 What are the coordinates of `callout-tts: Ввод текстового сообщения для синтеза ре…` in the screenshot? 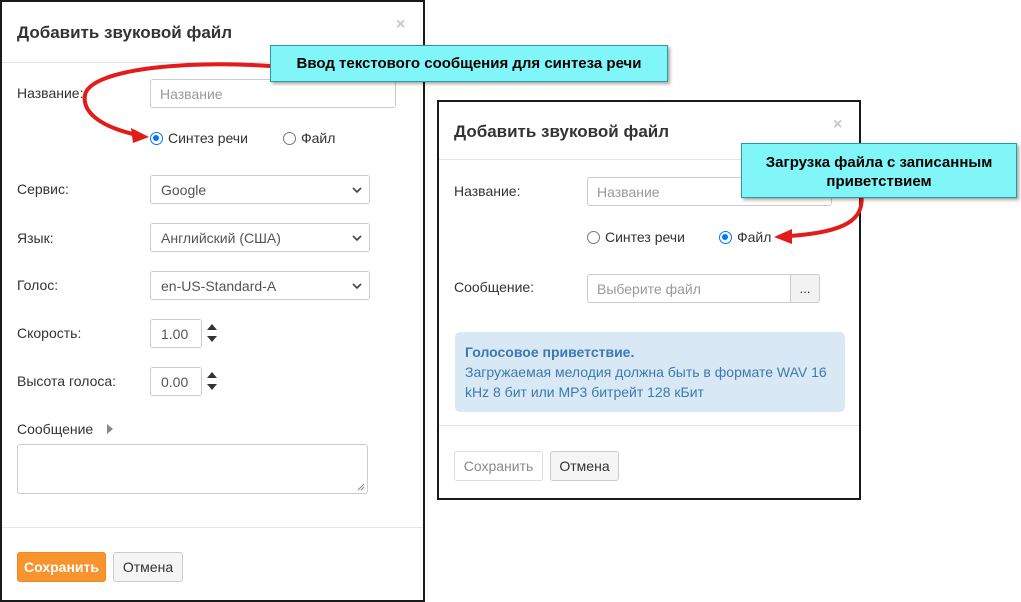 It's located at (469, 63).